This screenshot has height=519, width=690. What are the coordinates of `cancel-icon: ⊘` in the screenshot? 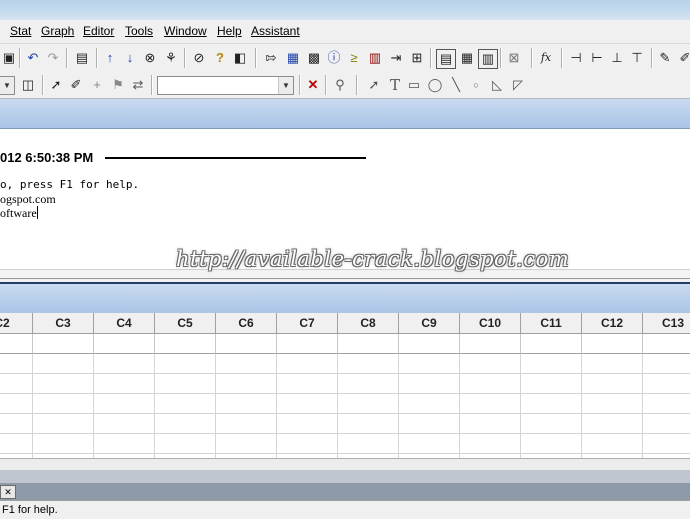 It's located at (199, 58).